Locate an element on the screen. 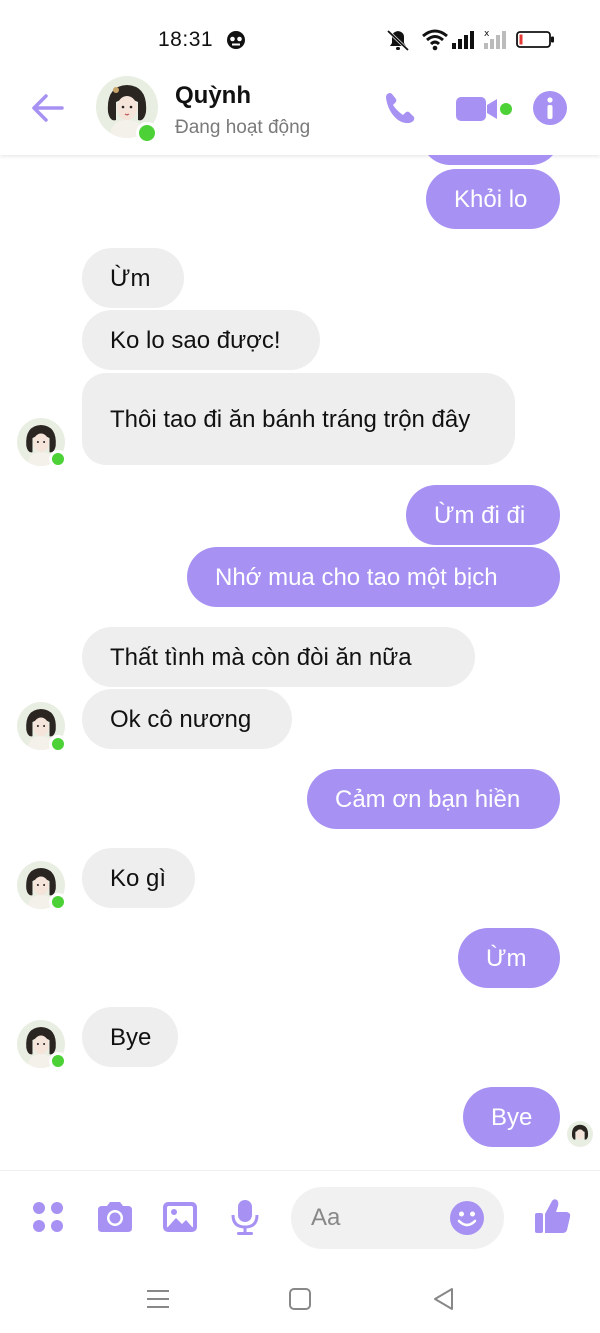  system-nav-bar is located at coordinates (300, 1299).